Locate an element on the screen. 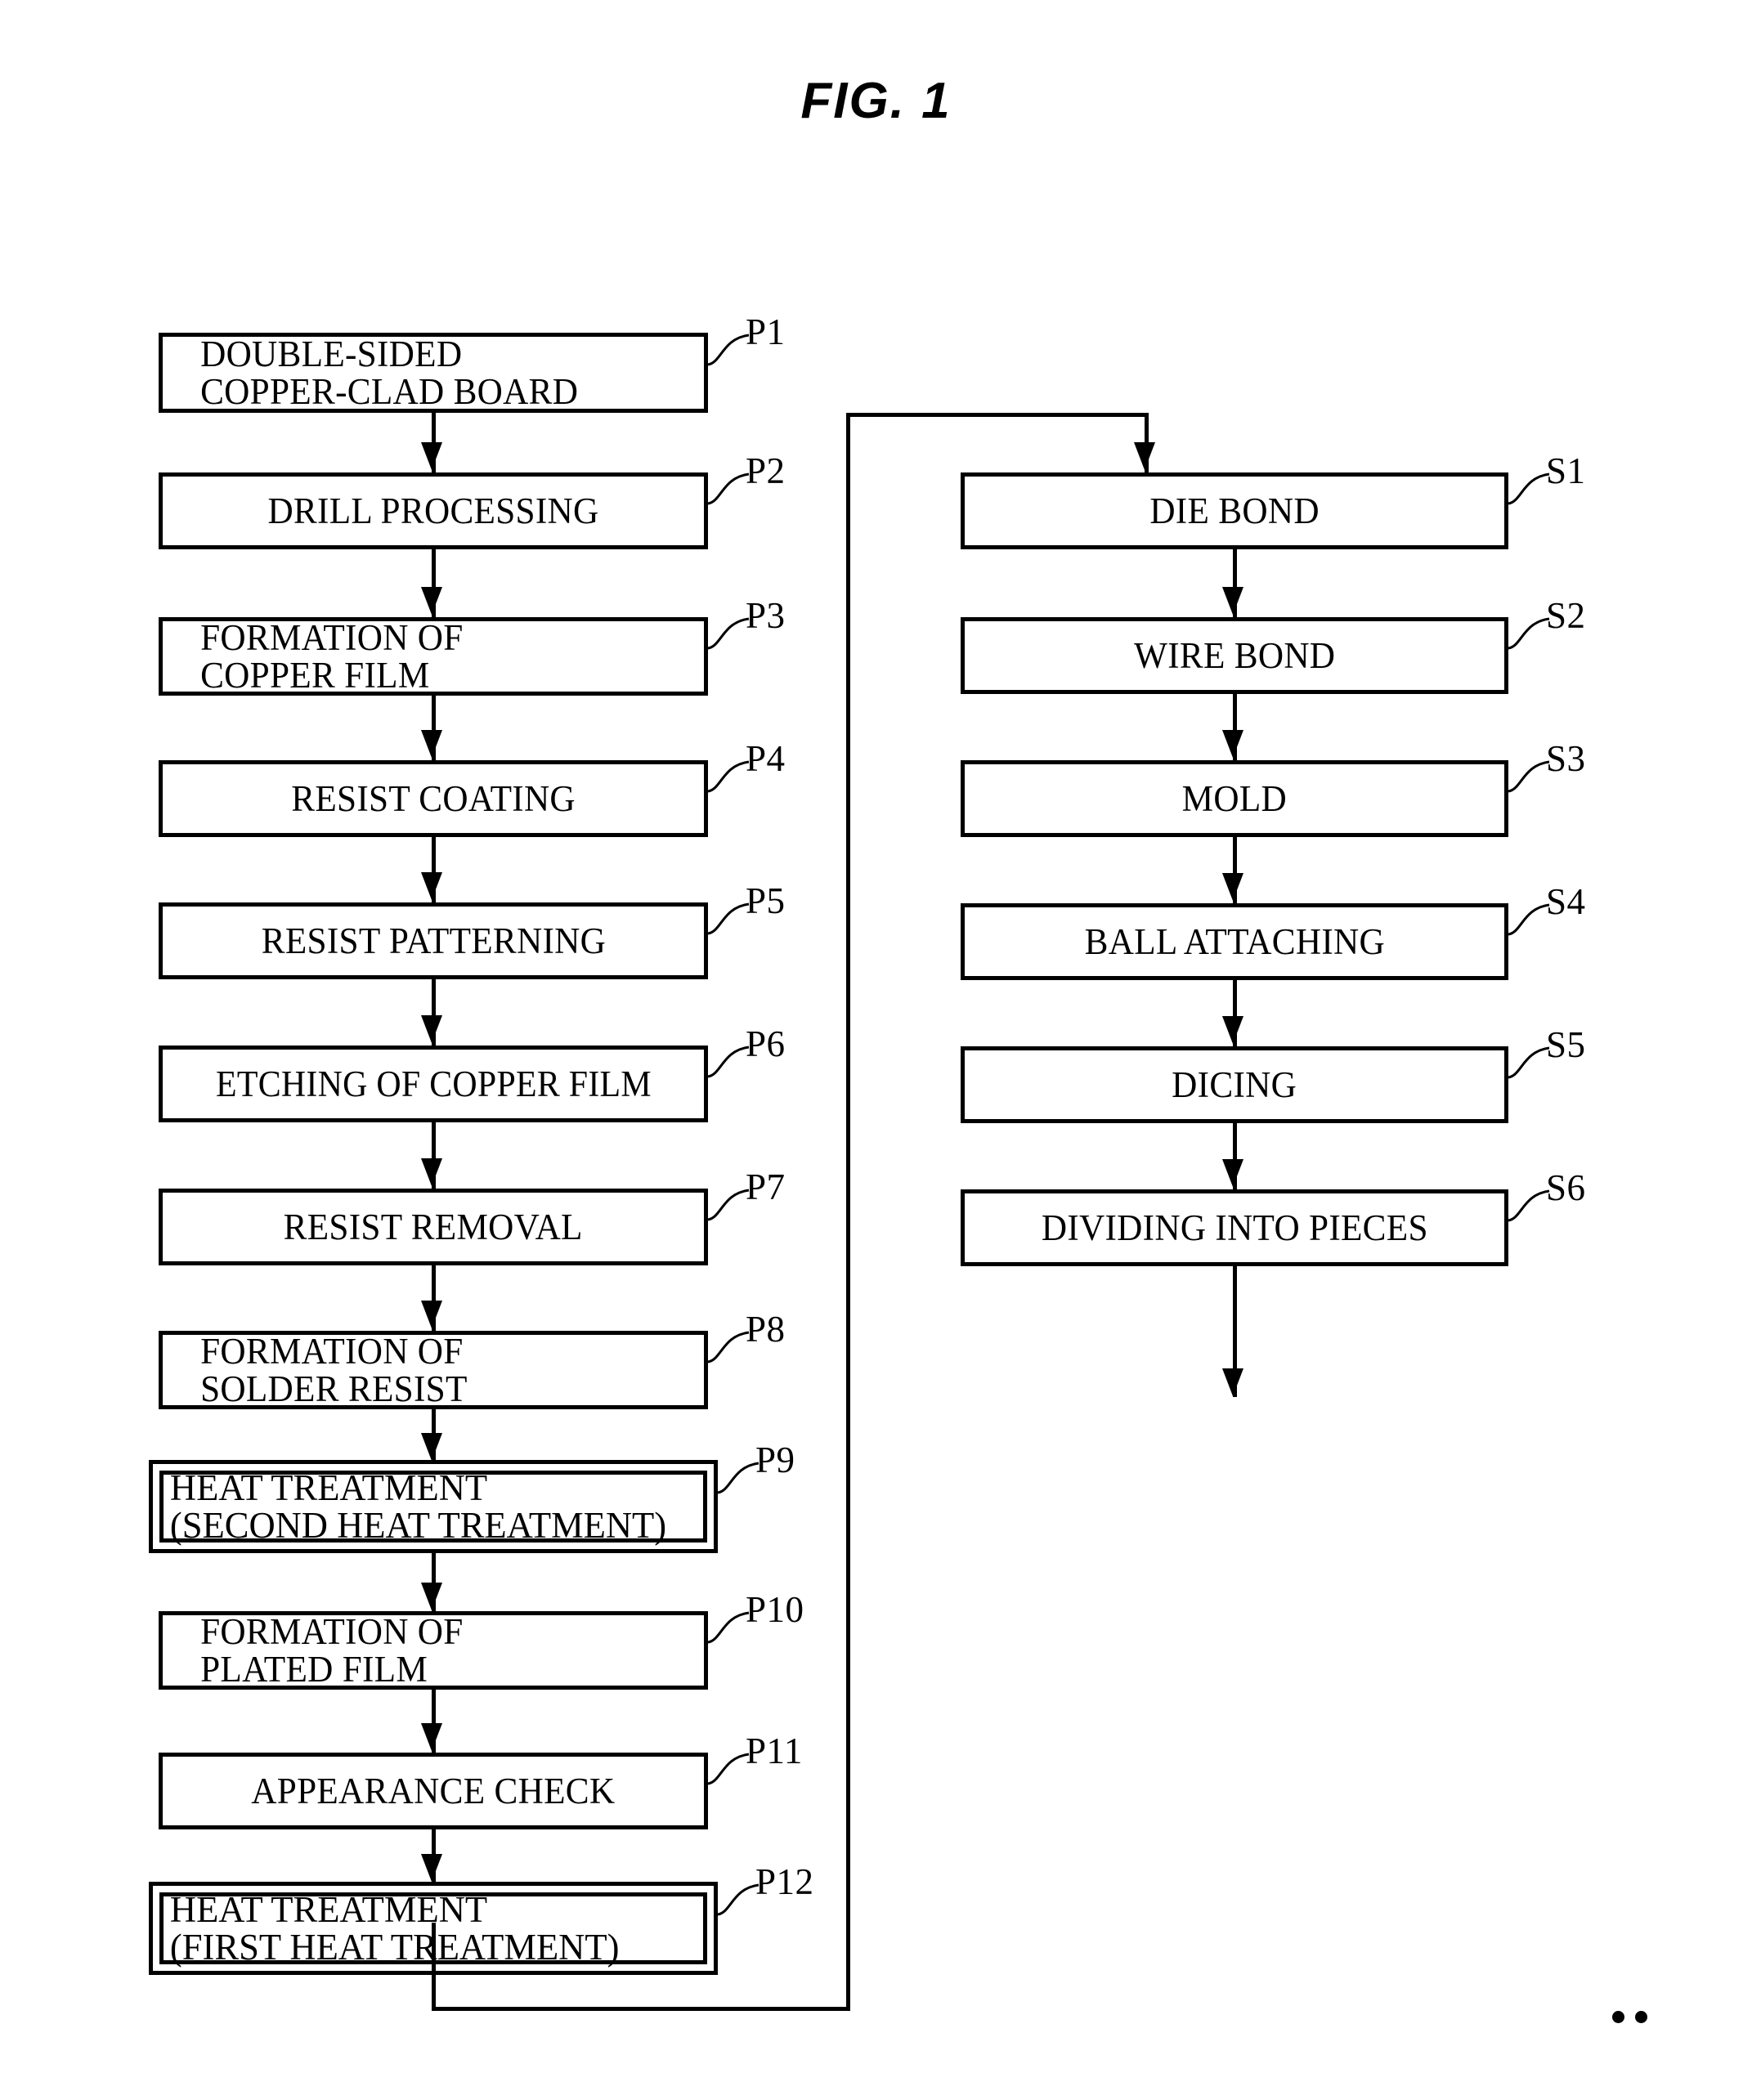 The image size is (1752, 2100). process-box-s4-label: BALL ATTACHING is located at coordinates (1234, 941).